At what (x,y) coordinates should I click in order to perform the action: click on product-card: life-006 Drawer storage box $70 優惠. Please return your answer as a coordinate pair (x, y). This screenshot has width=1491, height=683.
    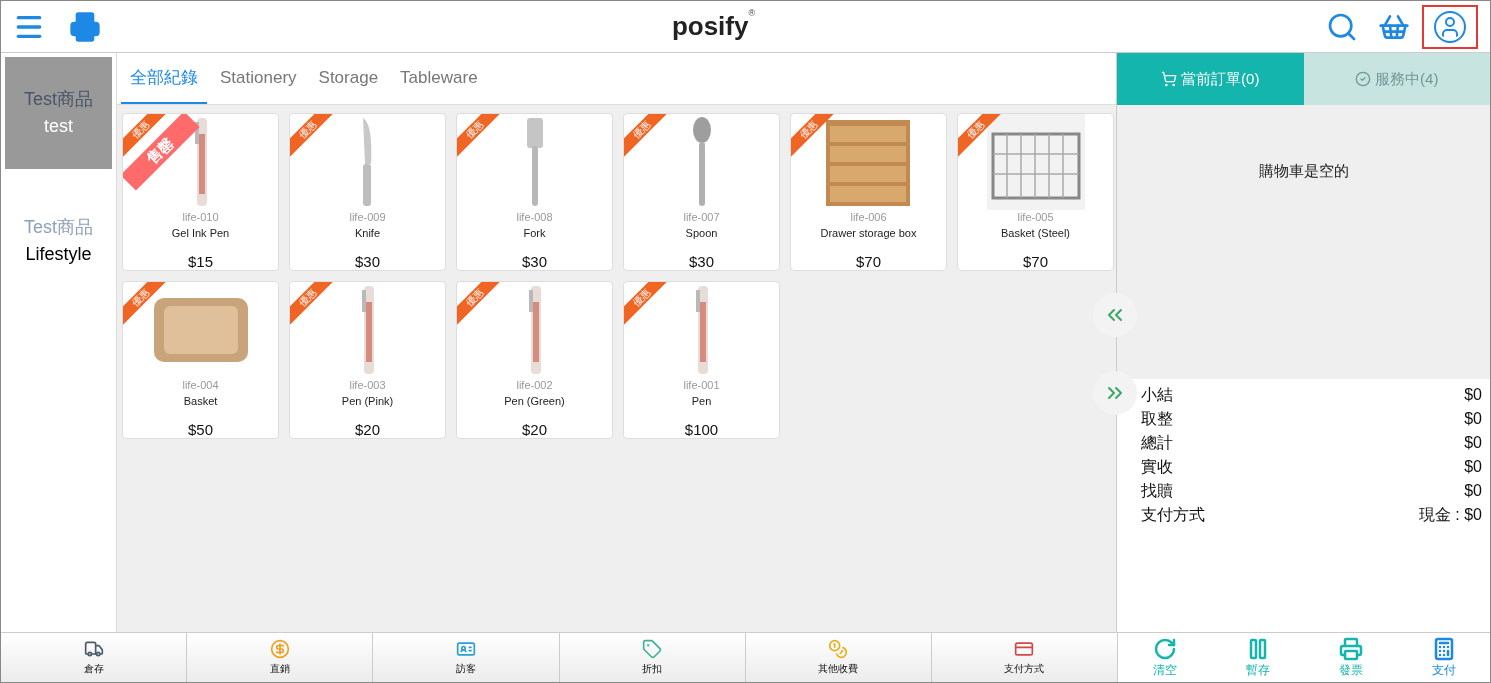
    Looking at the image, I should click on (868, 192).